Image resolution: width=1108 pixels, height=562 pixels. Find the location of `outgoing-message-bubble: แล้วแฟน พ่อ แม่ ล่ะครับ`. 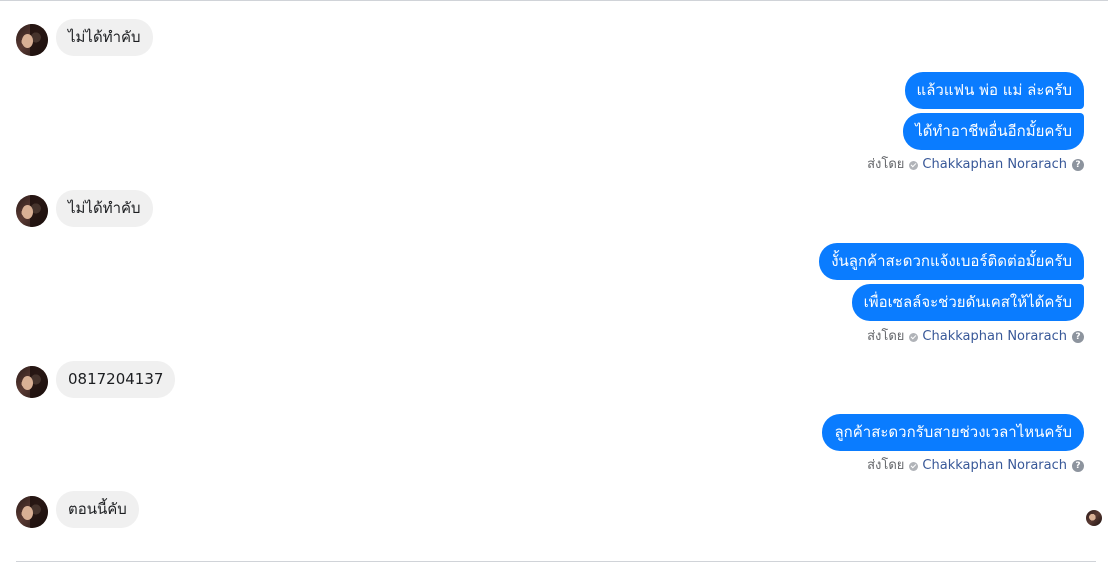

outgoing-message-bubble: แล้วแฟน พ่อ แม่ ล่ะครับ is located at coordinates (994, 90).